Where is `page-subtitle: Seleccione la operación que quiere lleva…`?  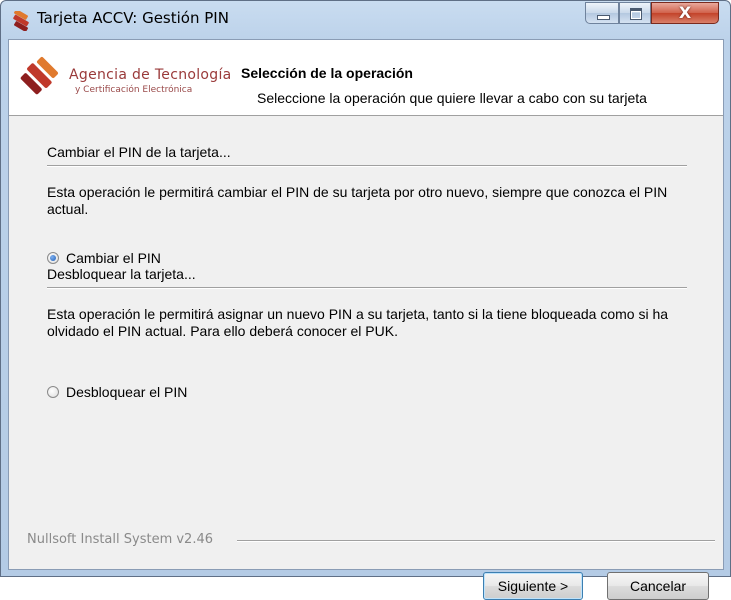
page-subtitle: Seleccione la operación que quiere lleva… is located at coordinates (452, 98).